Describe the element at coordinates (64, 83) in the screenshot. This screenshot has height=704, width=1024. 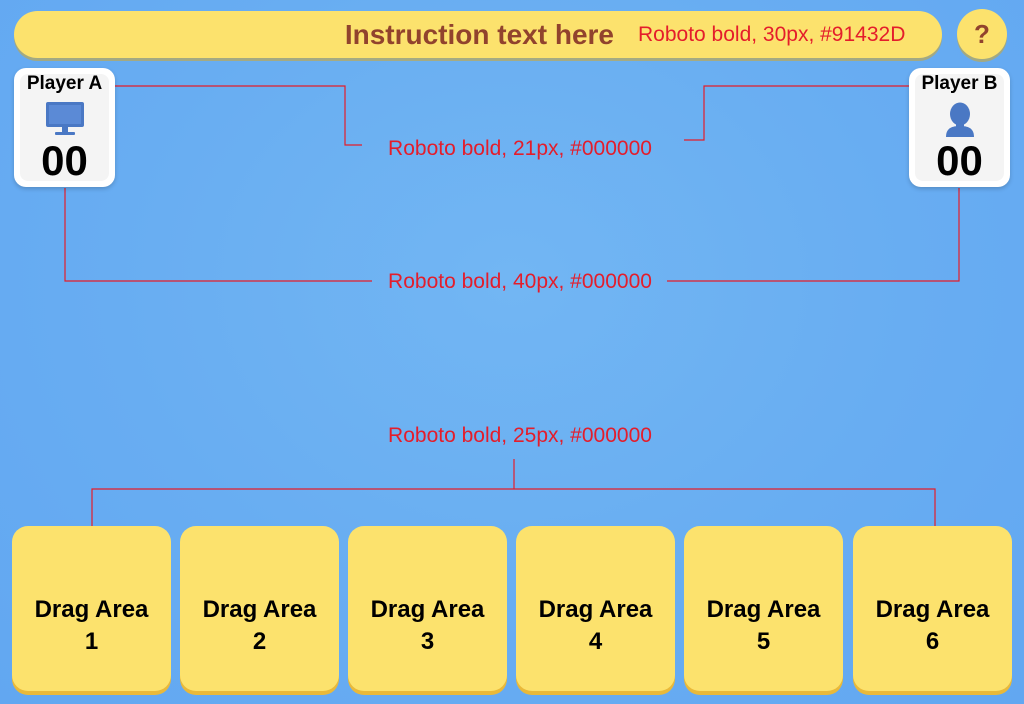
I see `player-a-name: Player A` at that location.